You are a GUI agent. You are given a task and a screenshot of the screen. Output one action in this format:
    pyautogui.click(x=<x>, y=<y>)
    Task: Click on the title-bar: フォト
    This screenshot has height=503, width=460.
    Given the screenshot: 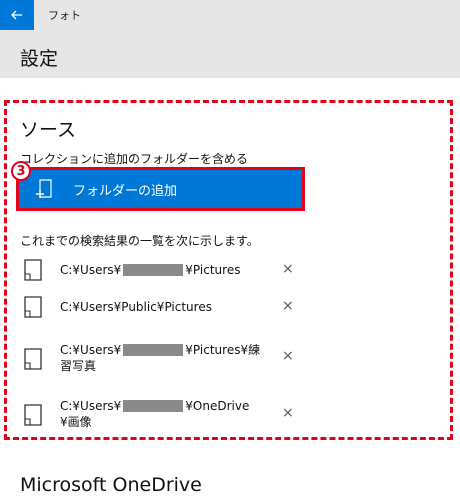 What is the action you would take?
    pyautogui.click(x=230, y=15)
    